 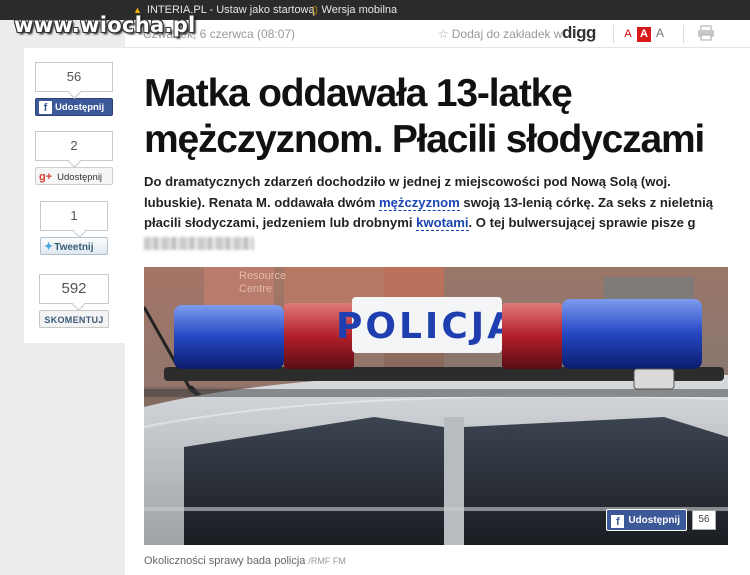 What do you see at coordinates (442, 223) in the screenshot?
I see `keyword-link-amounts: kwotami` at bounding box center [442, 223].